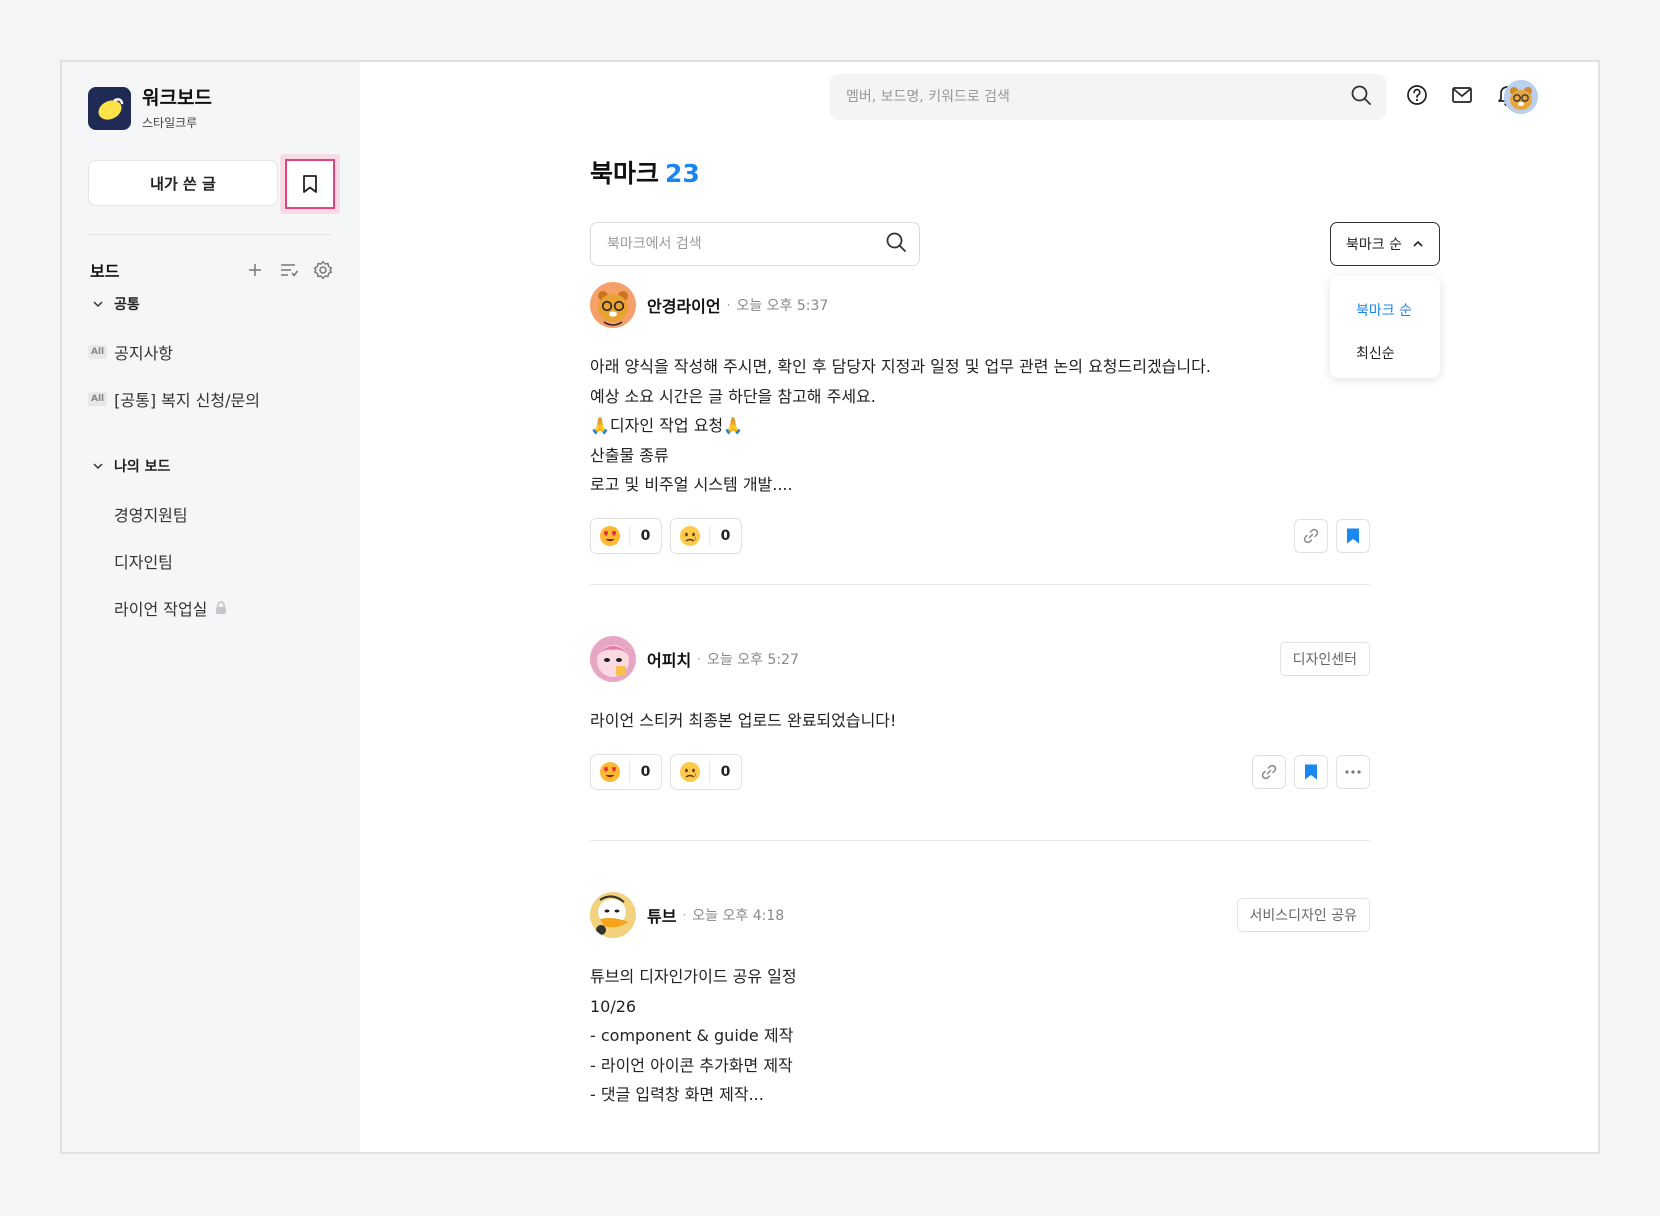 Image resolution: width=1660 pixels, height=1216 pixels. I want to click on brand-name: 워크보드, so click(177, 98).